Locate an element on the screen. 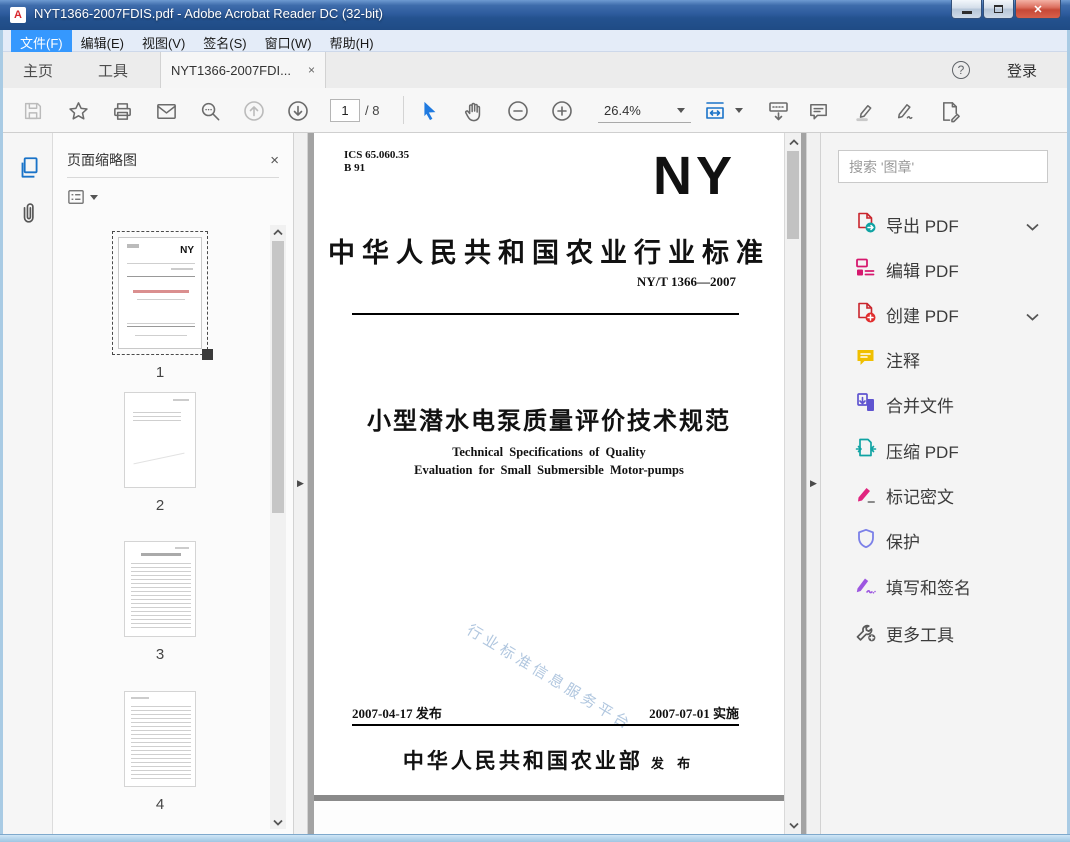 The image size is (1070, 842). search-button is located at coordinates (210, 111).